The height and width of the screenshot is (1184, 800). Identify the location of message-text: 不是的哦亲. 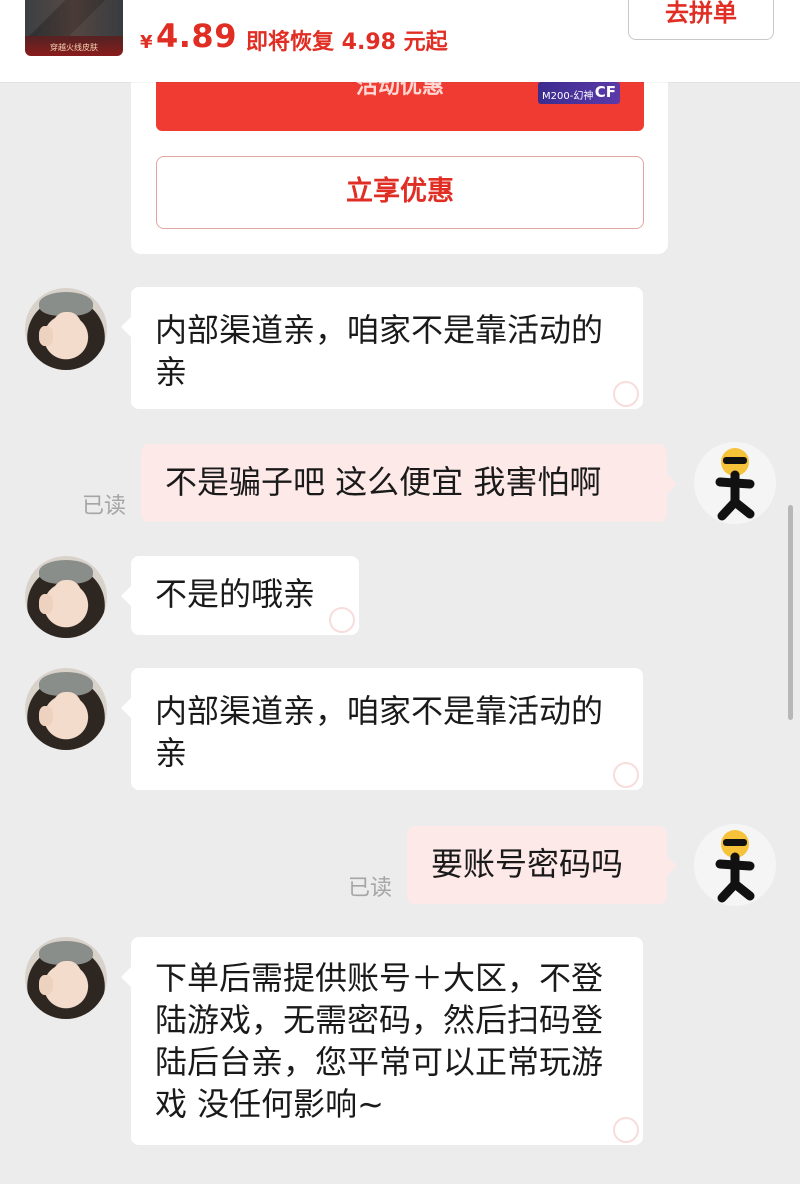
(235, 594).